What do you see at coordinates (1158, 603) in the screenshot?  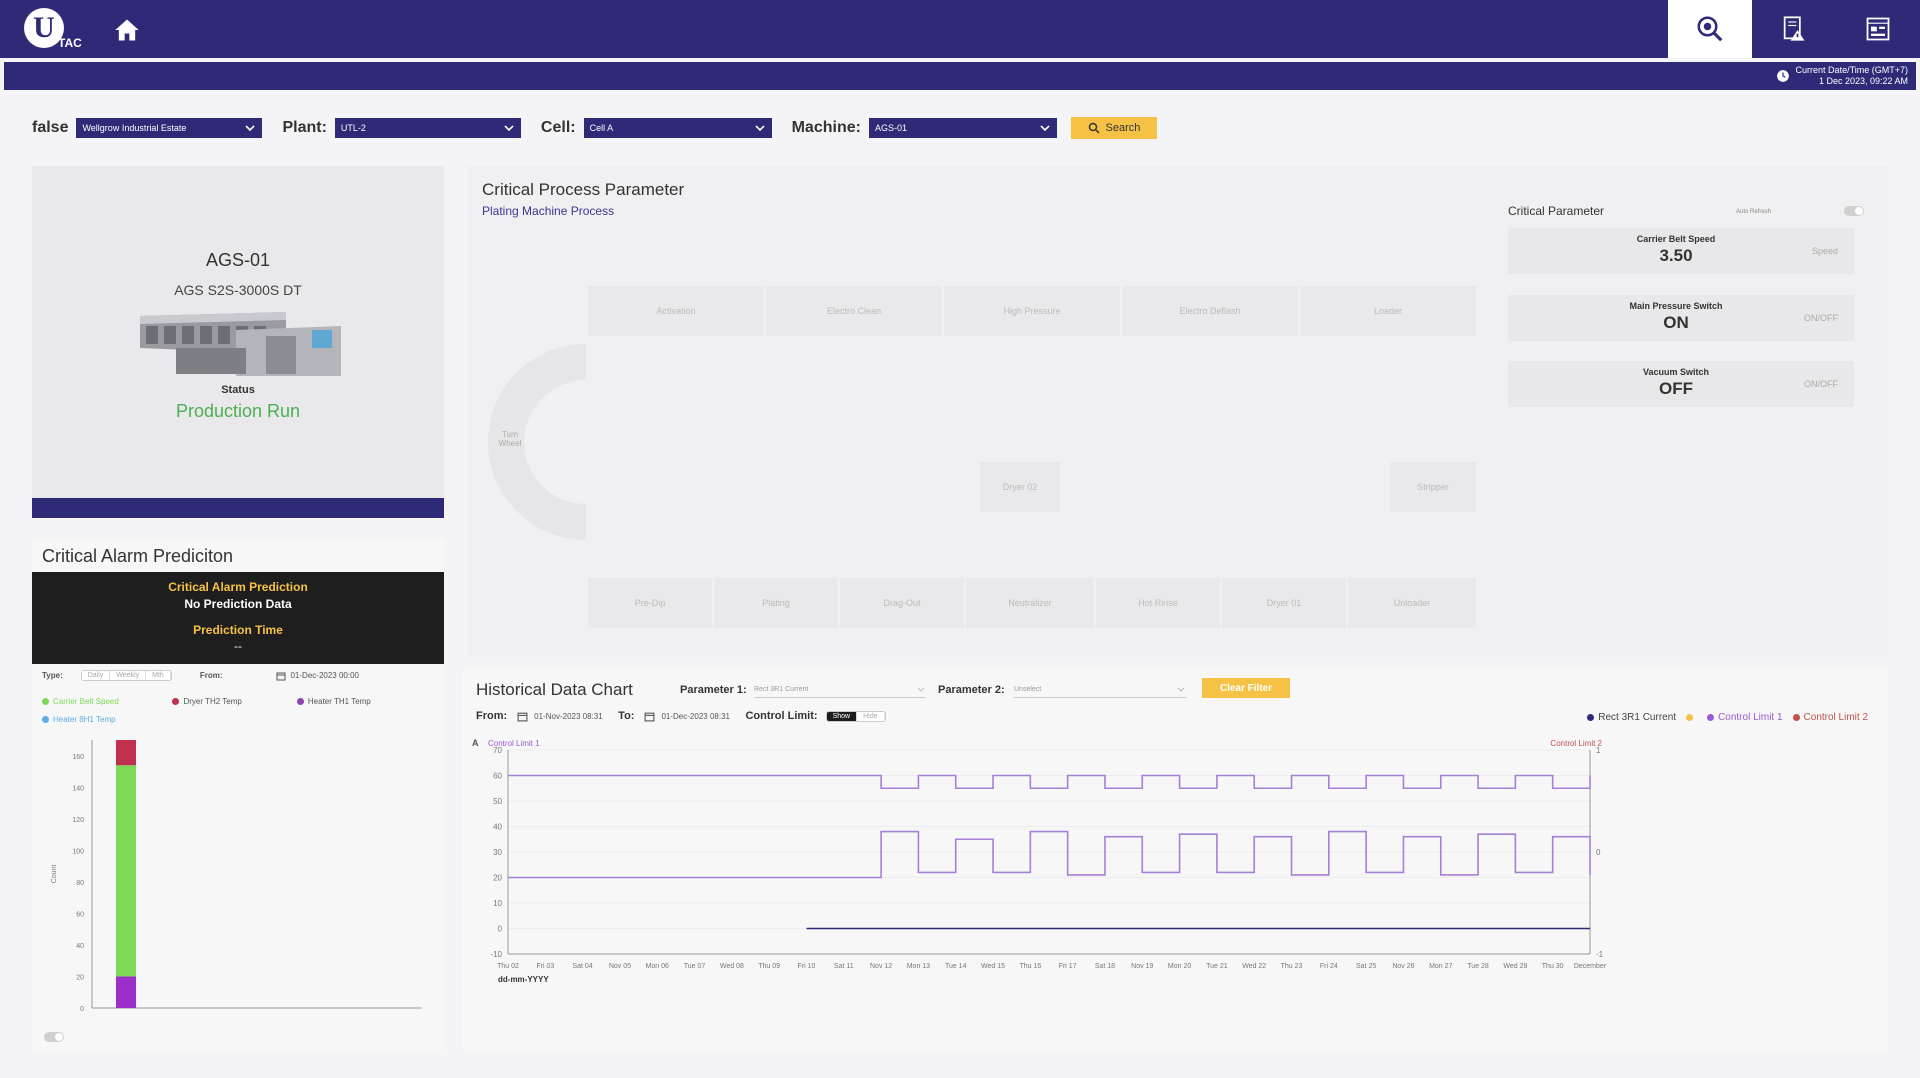 I see `stage-hot-rinse: Hot Rinse` at bounding box center [1158, 603].